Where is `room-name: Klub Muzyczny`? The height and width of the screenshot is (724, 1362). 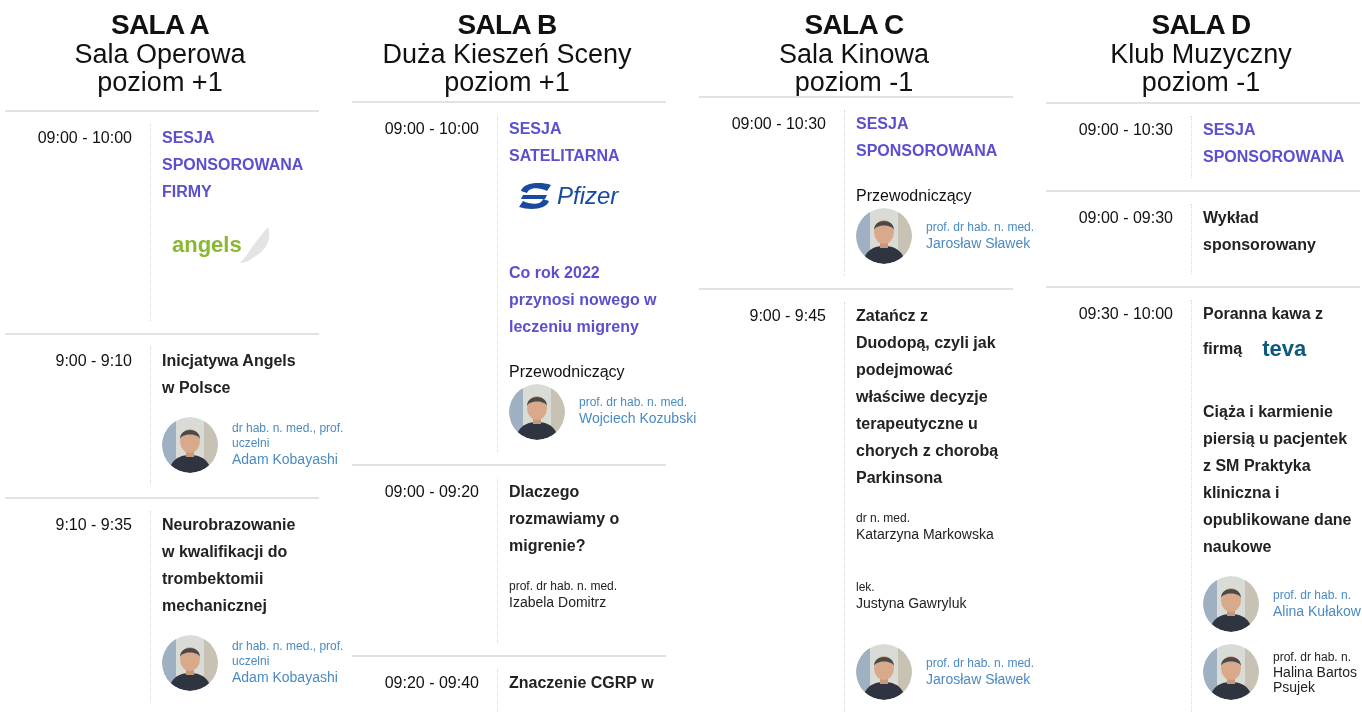 room-name: Klub Muzyczny is located at coordinates (1201, 54).